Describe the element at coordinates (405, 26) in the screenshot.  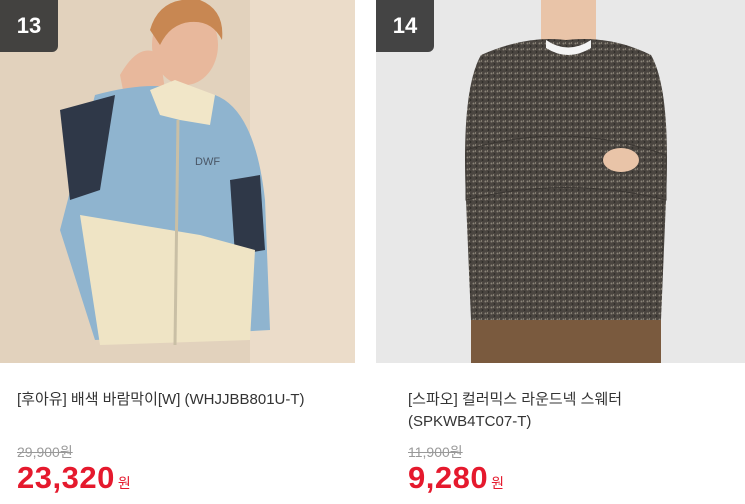
I see `rank-badge: 14` at that location.